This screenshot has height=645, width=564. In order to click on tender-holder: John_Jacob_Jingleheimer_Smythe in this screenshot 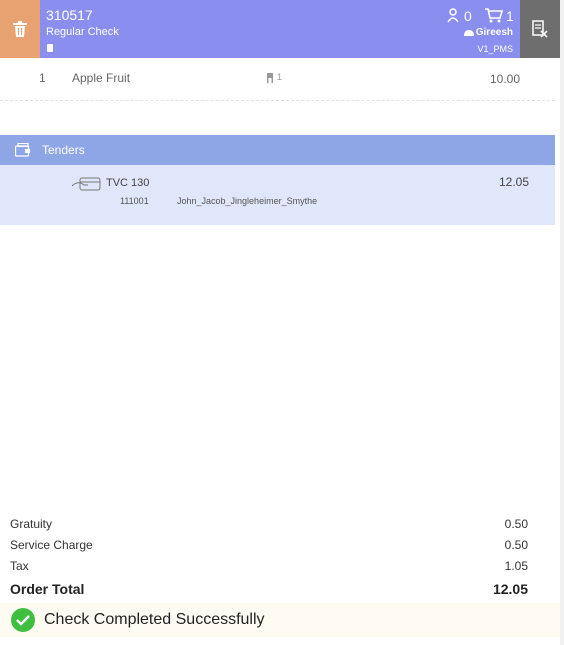, I will do `click(247, 201)`.